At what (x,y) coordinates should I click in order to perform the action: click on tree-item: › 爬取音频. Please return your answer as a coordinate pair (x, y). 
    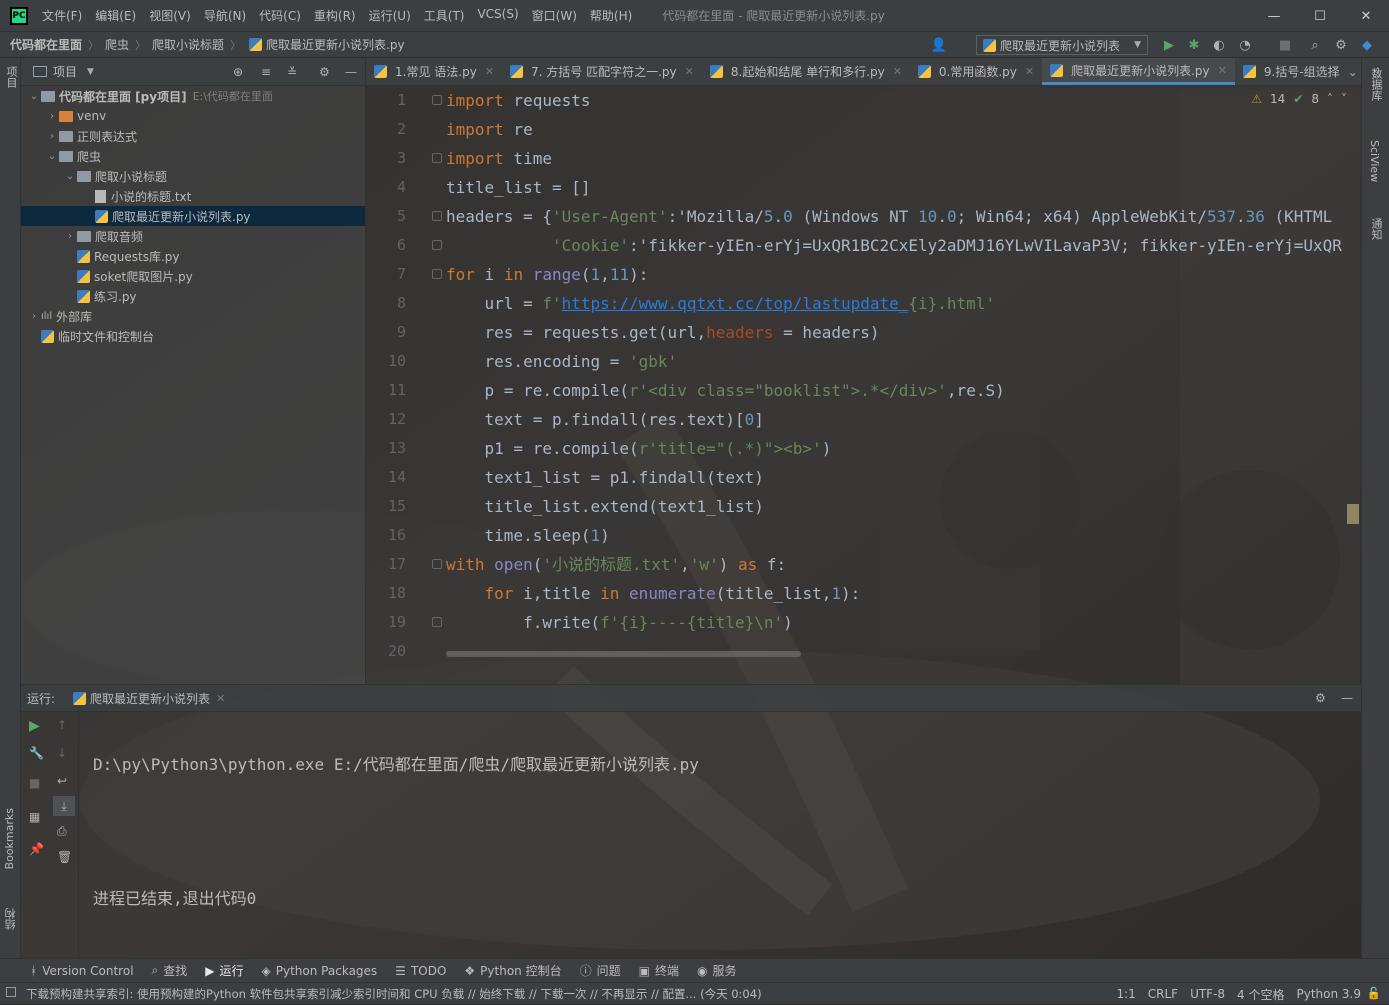
    Looking at the image, I should click on (193, 236).